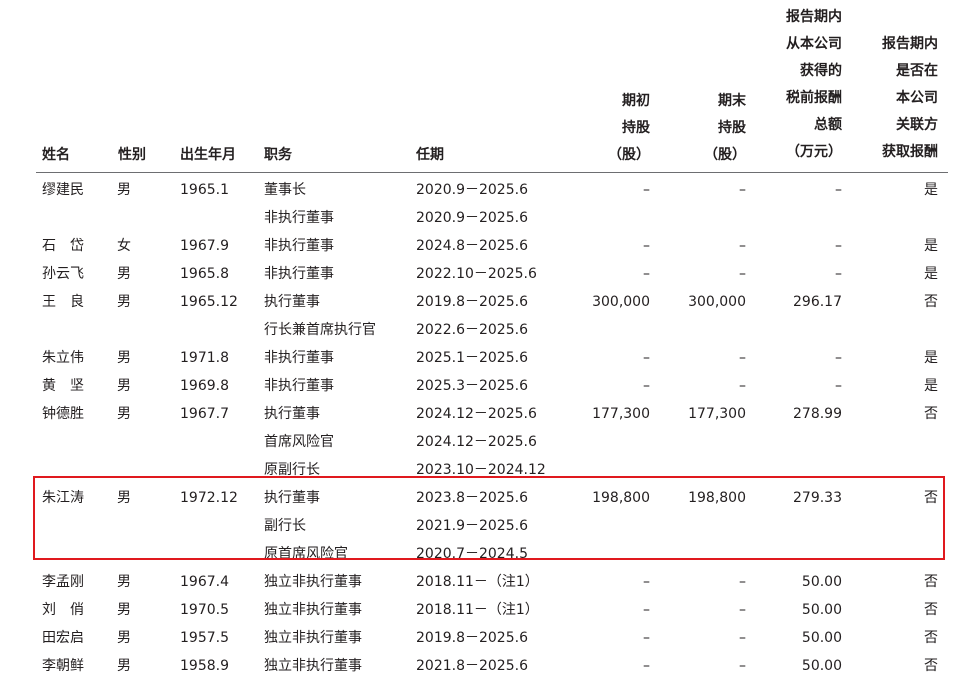  I want to click on cell-term: 2024.8－2025.6, so click(472, 246).